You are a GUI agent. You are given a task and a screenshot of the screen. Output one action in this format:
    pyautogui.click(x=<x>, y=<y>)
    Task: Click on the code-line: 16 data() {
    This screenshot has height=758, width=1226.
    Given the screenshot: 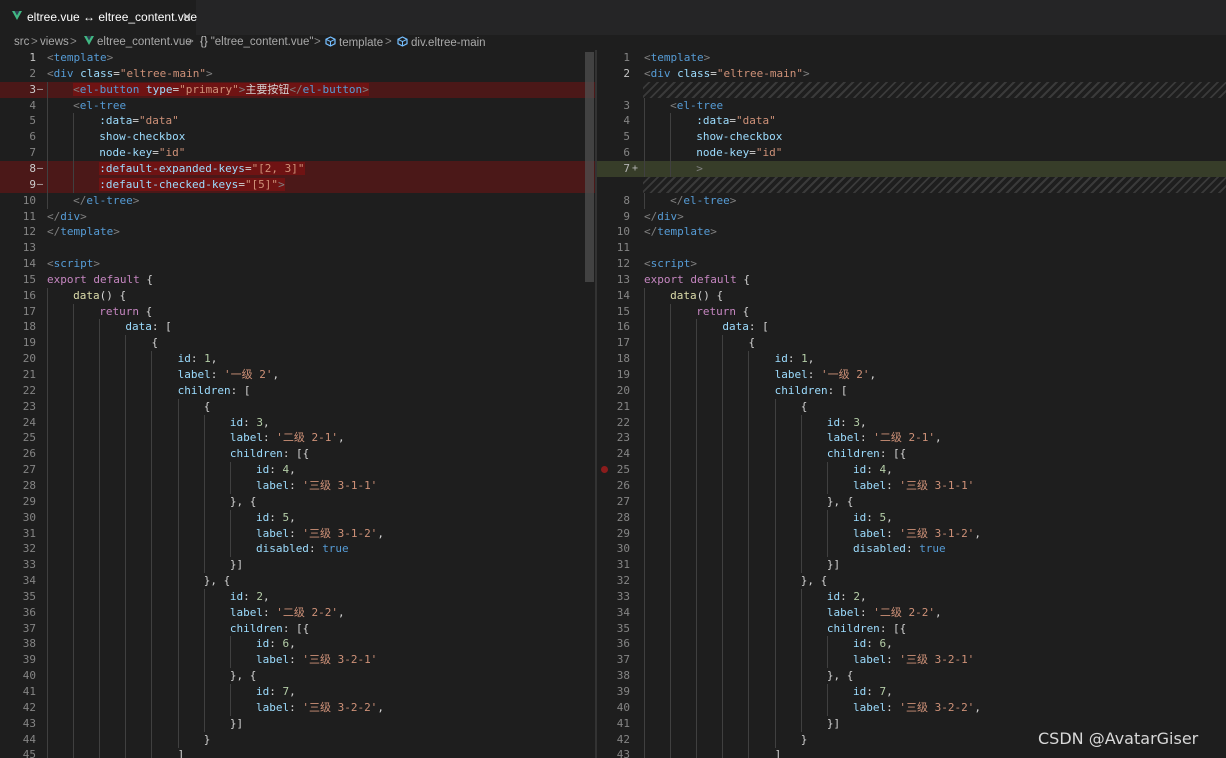 What is the action you would take?
    pyautogui.click(x=297, y=295)
    